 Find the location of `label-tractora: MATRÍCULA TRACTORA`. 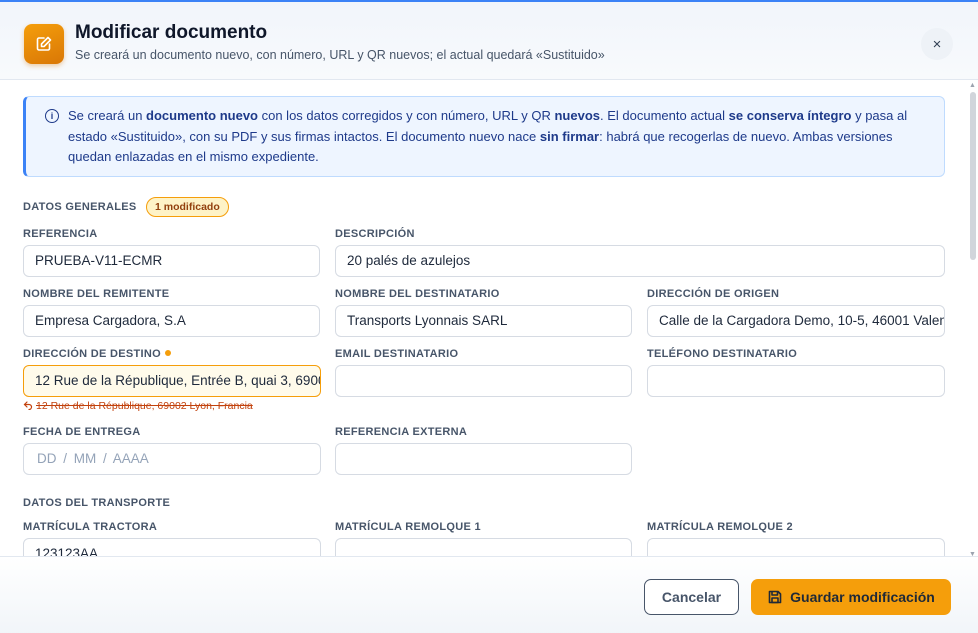

label-tractora: MATRÍCULA TRACTORA is located at coordinates (90, 527).